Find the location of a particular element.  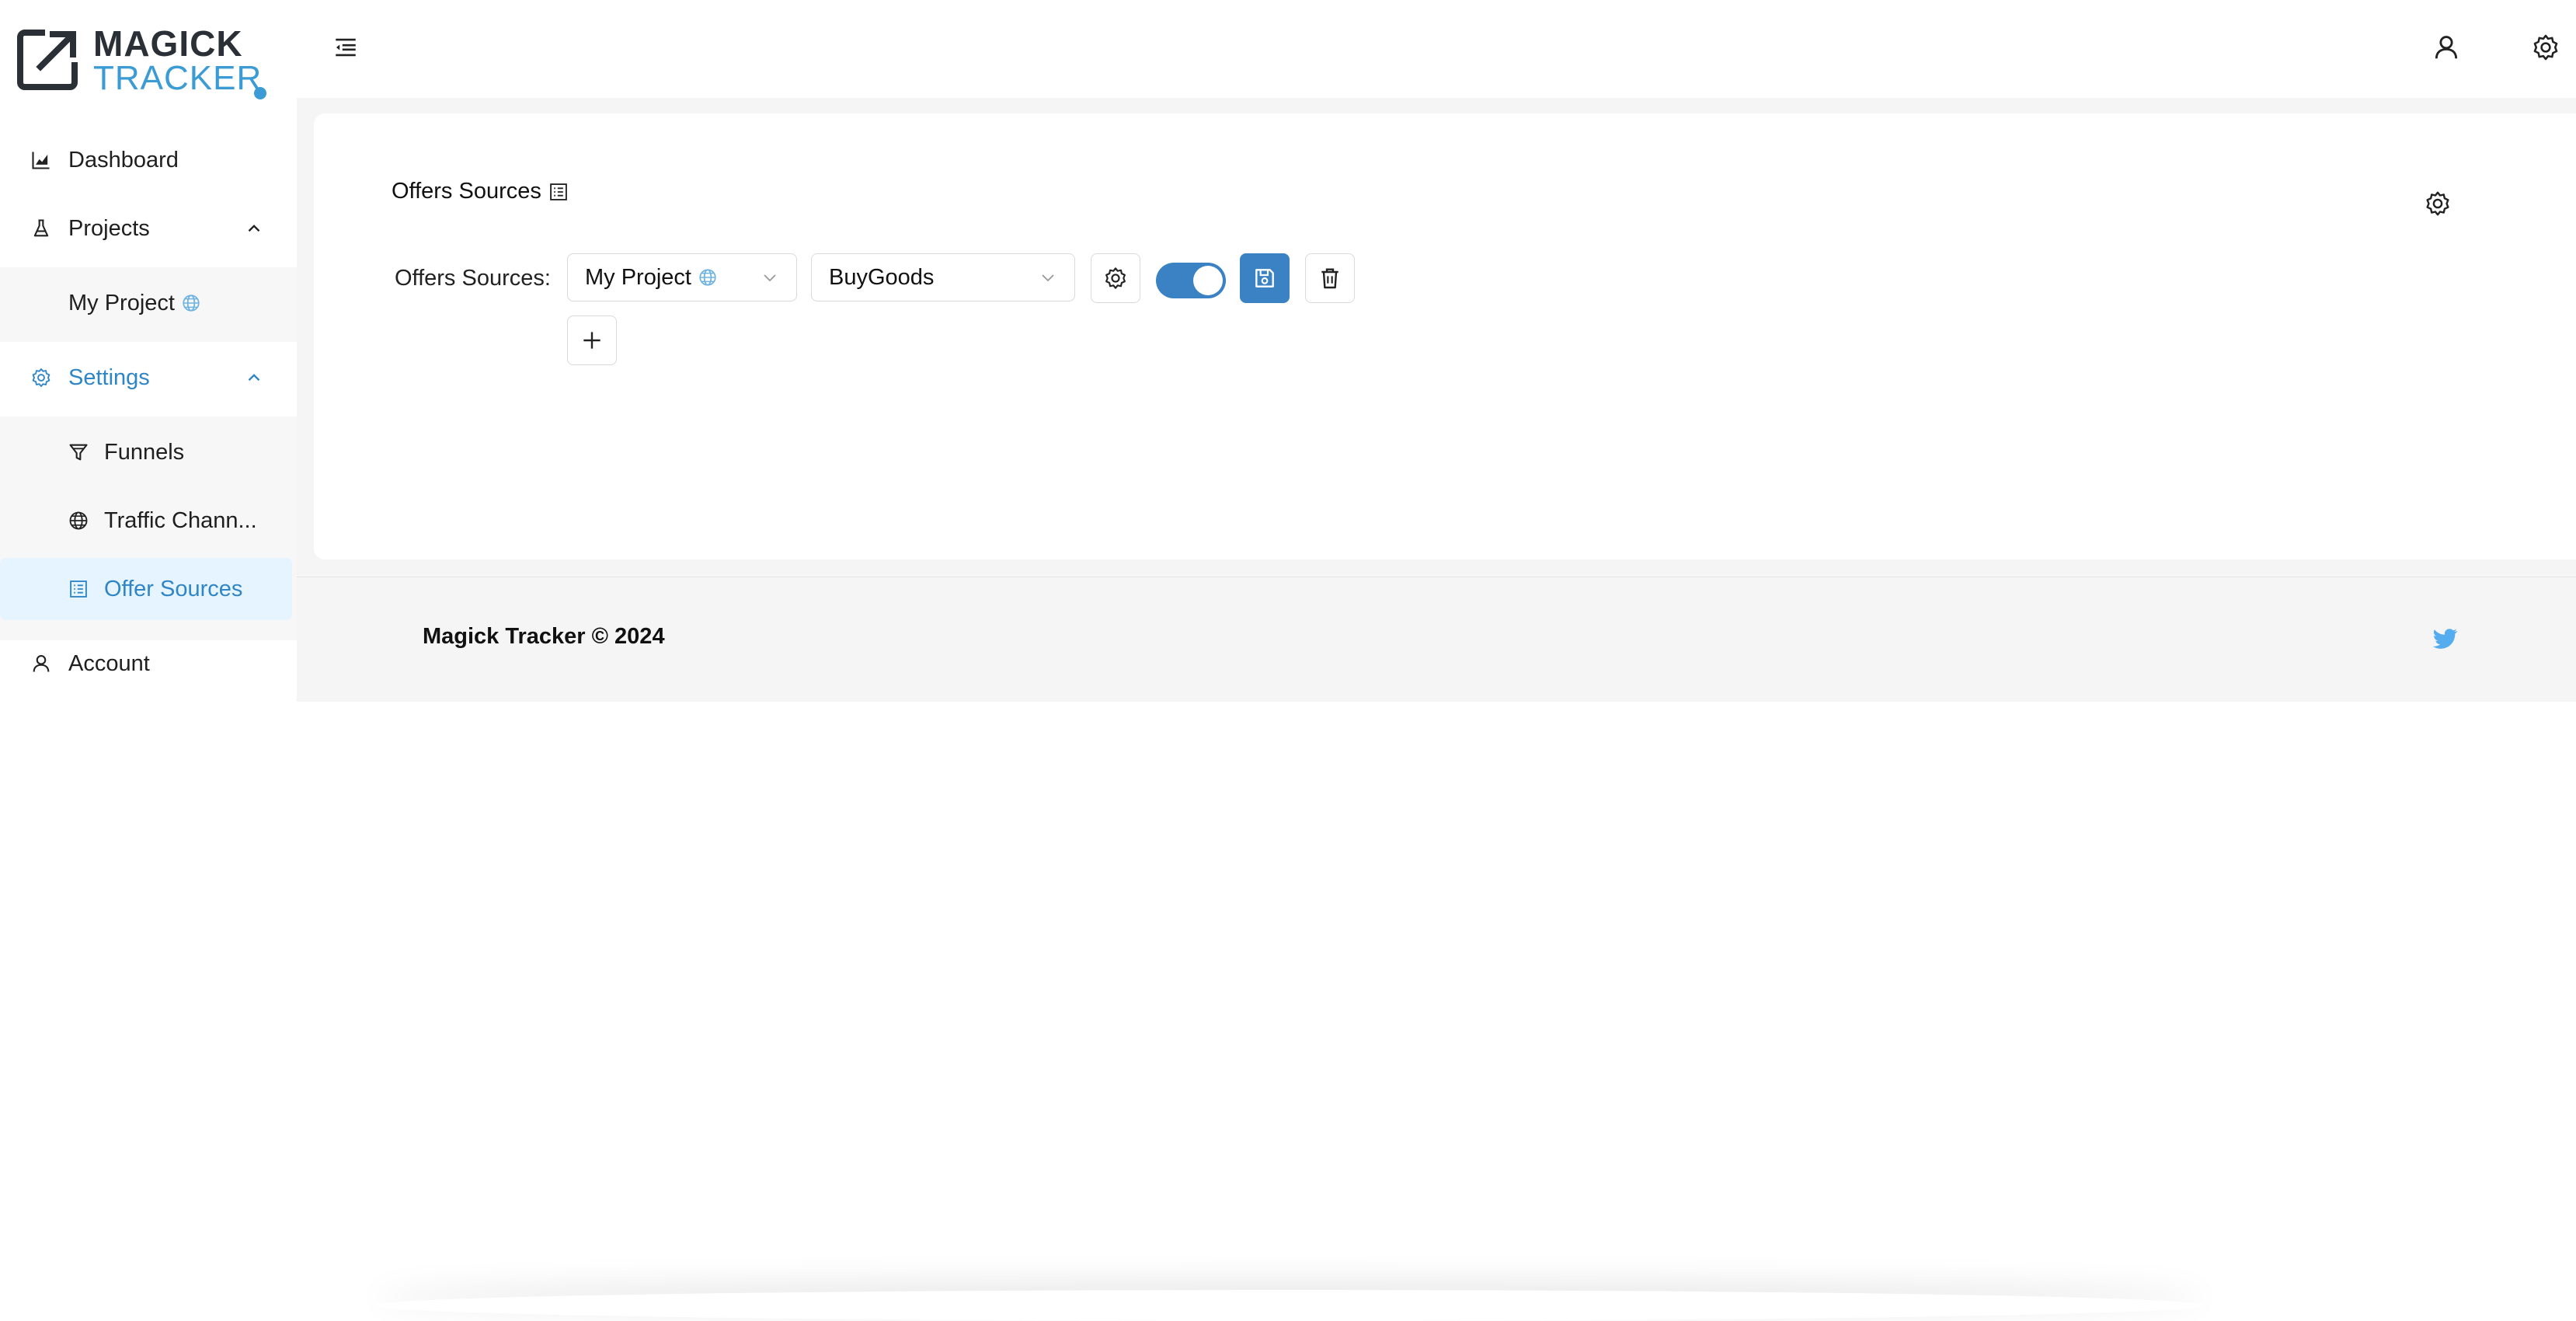

logo: MAGICK TRACKER is located at coordinates (145, 61).